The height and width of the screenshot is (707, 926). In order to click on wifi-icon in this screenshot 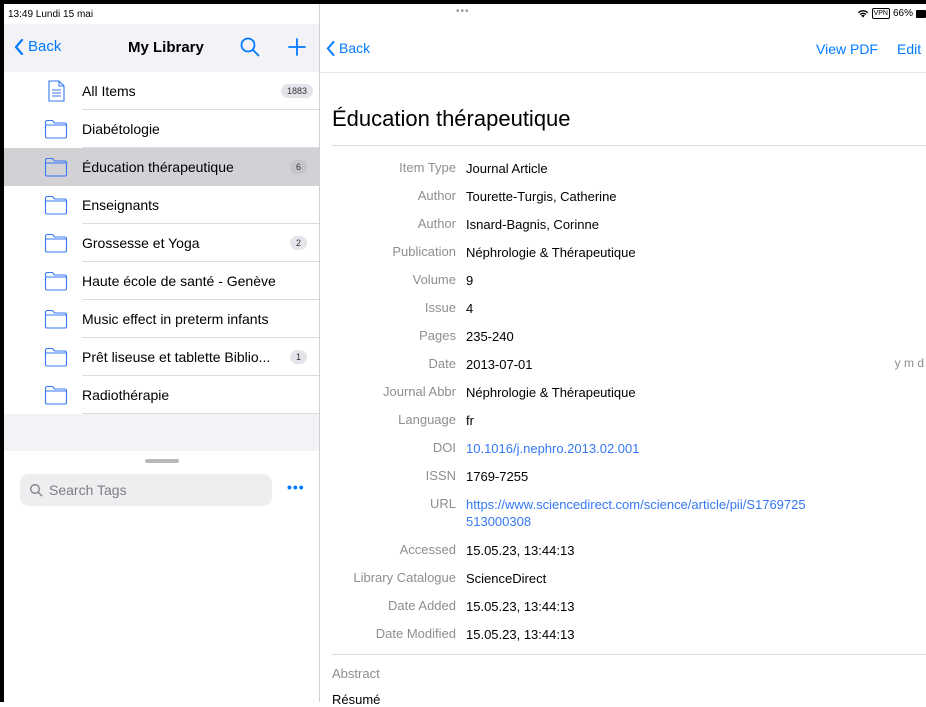, I will do `click(862, 14)`.